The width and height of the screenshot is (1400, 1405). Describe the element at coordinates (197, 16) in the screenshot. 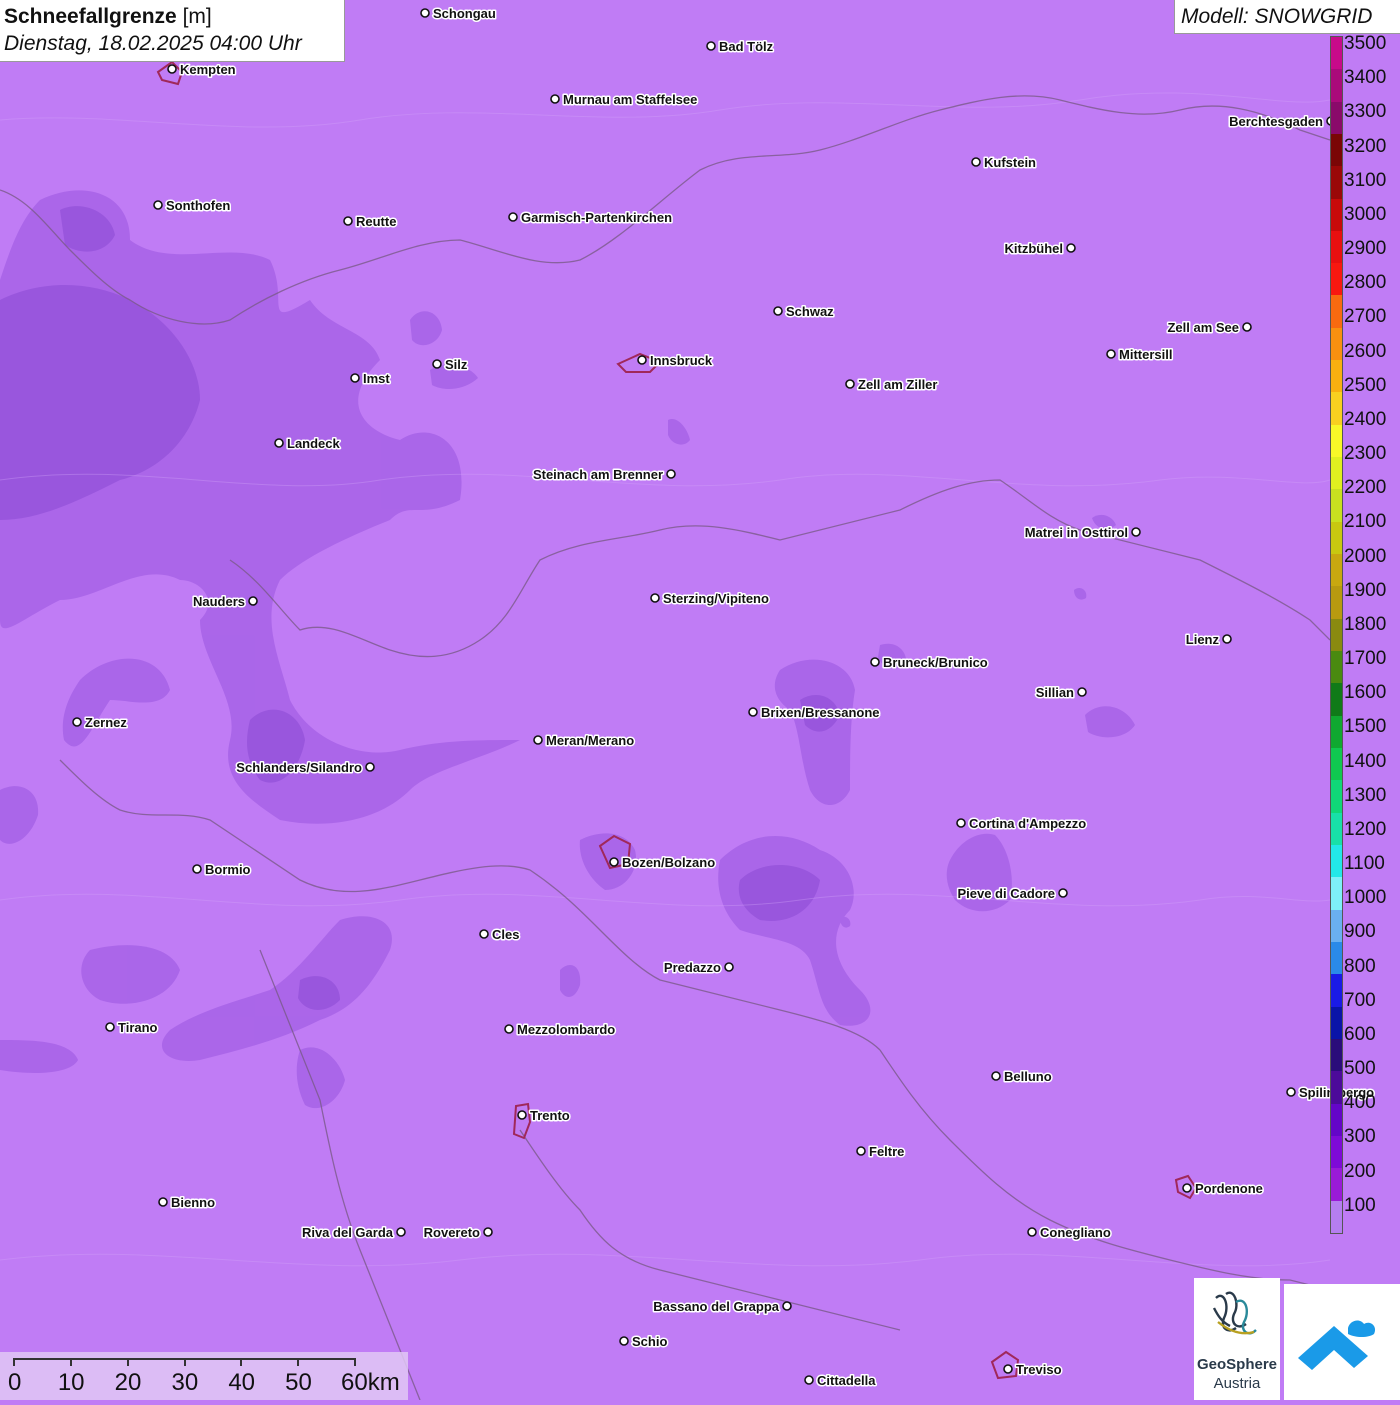

I see `parameter-unit: [m]` at that location.